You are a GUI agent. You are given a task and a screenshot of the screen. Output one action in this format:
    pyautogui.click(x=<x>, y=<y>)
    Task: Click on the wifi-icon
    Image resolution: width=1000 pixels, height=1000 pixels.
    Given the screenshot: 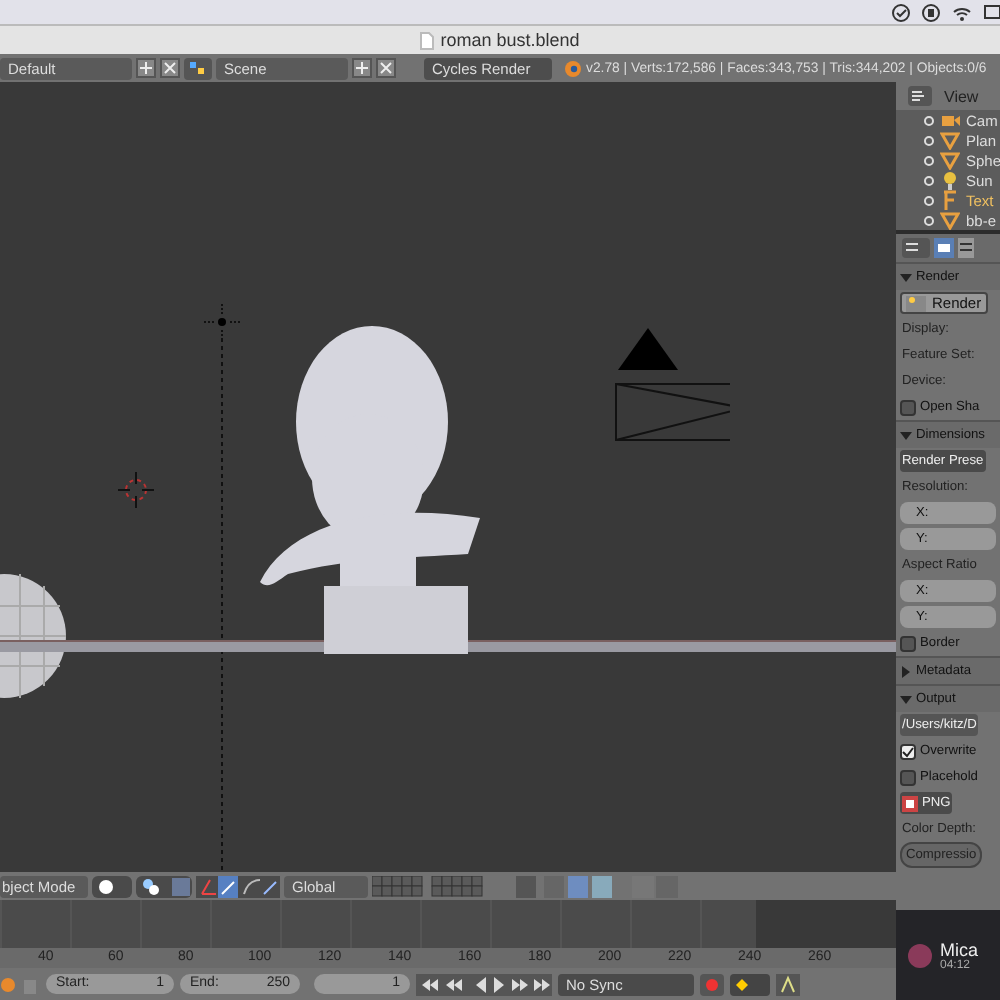 What is the action you would take?
    pyautogui.click(x=962, y=12)
    